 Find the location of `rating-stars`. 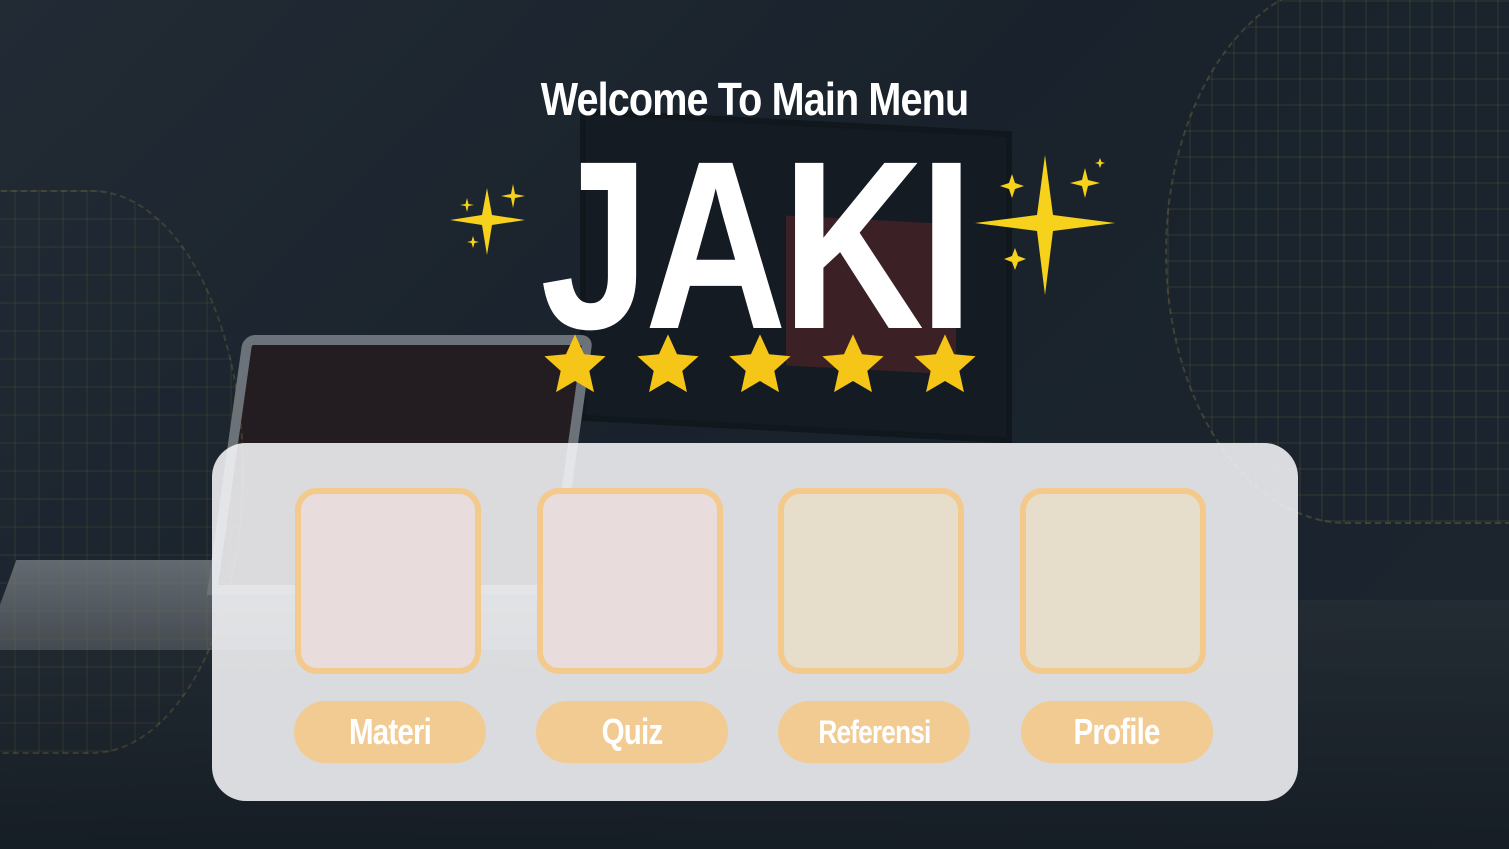

rating-stars is located at coordinates (760, 370).